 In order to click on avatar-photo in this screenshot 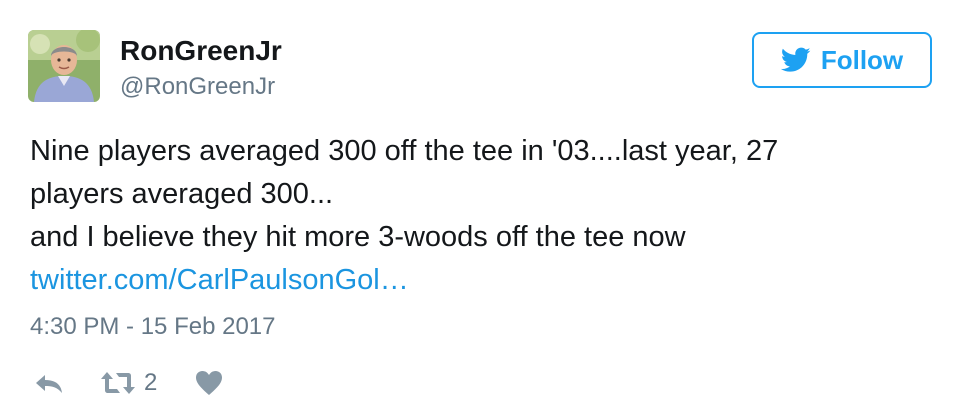, I will do `click(64, 66)`.